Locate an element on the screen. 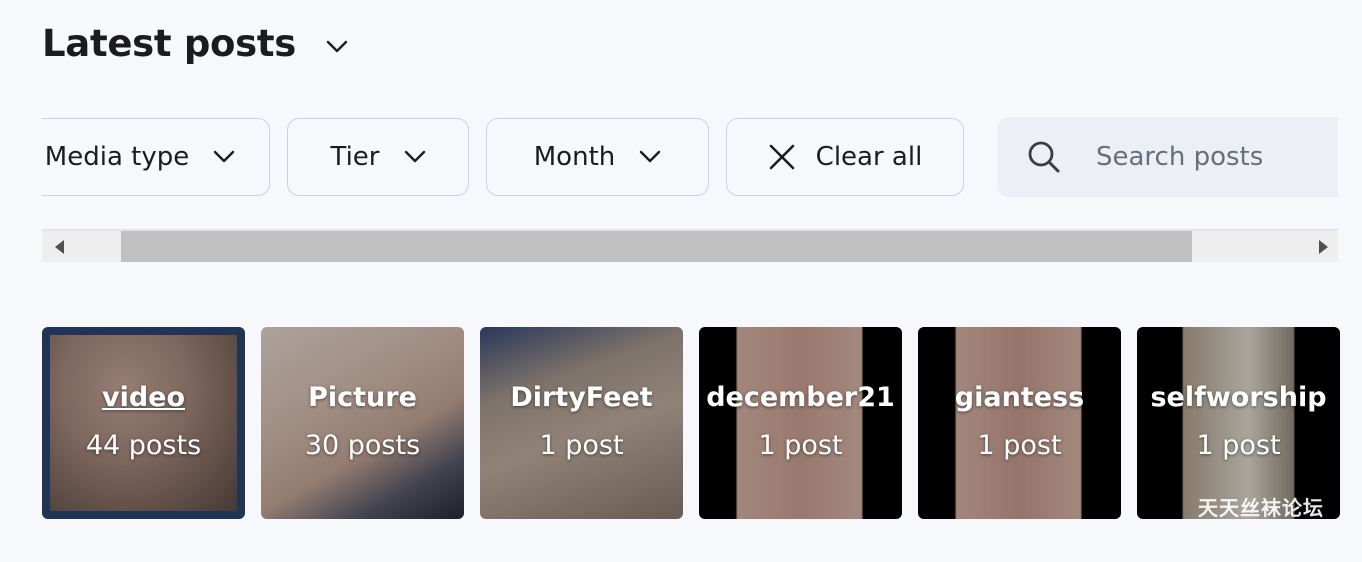 The width and height of the screenshot is (1362, 562). filter-bar: Media type Tier Month Clear all is located at coordinates (690, 157).